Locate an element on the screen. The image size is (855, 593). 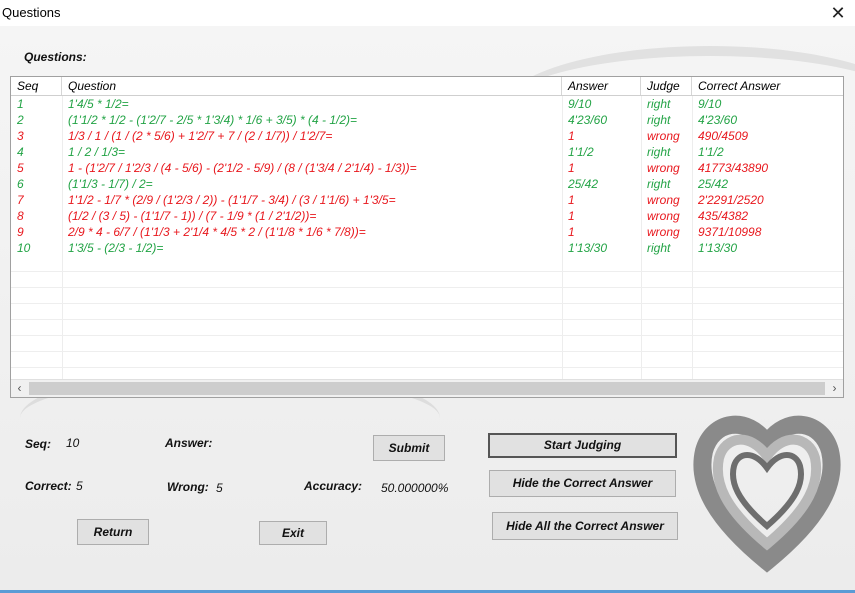
answer-field is located at coordinates (290, 444).